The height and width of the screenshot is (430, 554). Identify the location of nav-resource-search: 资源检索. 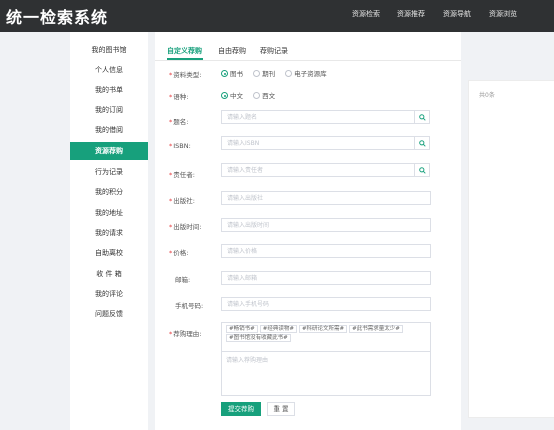
(366, 14).